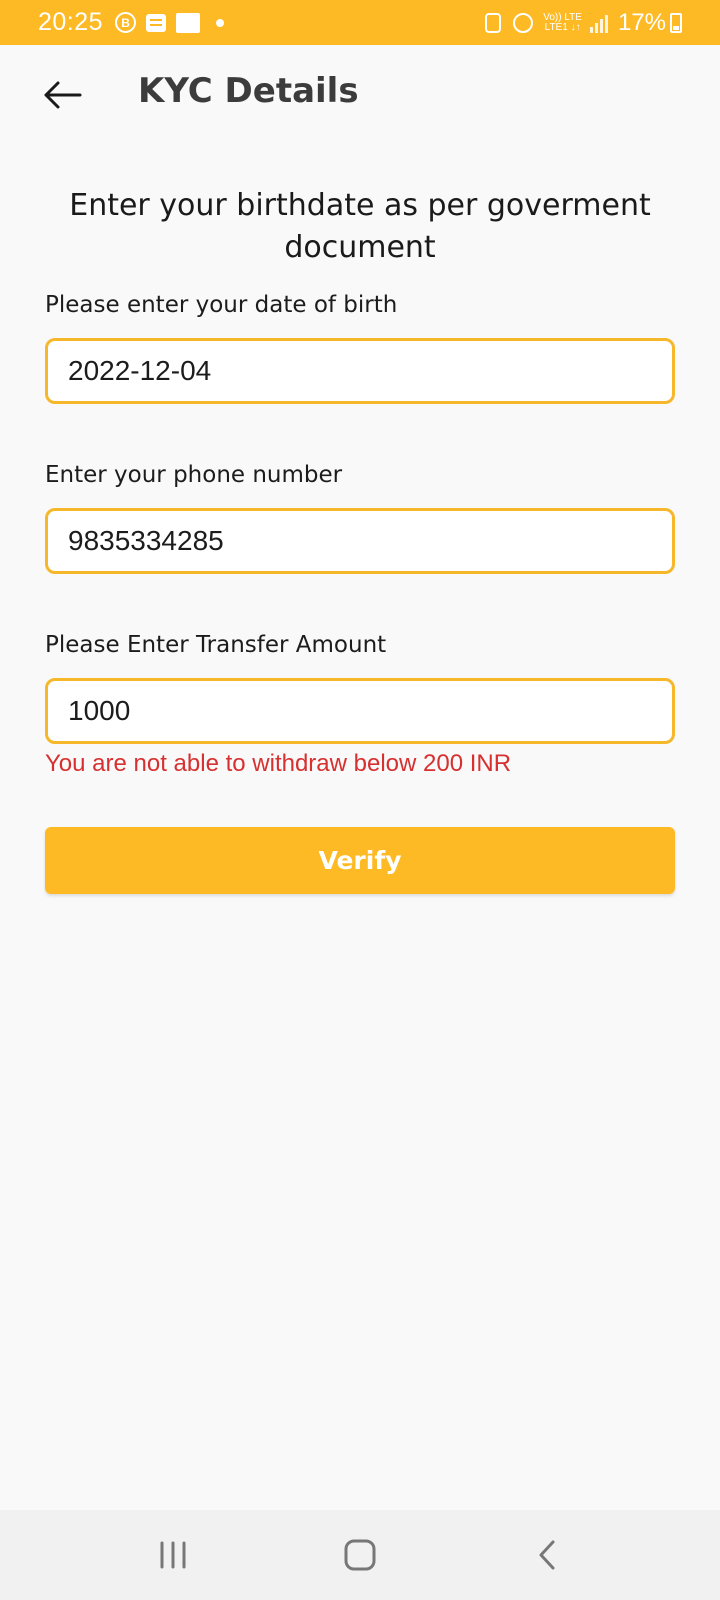 Image resolution: width=720 pixels, height=1600 pixels. I want to click on system-nav-bar, so click(360, 1555).